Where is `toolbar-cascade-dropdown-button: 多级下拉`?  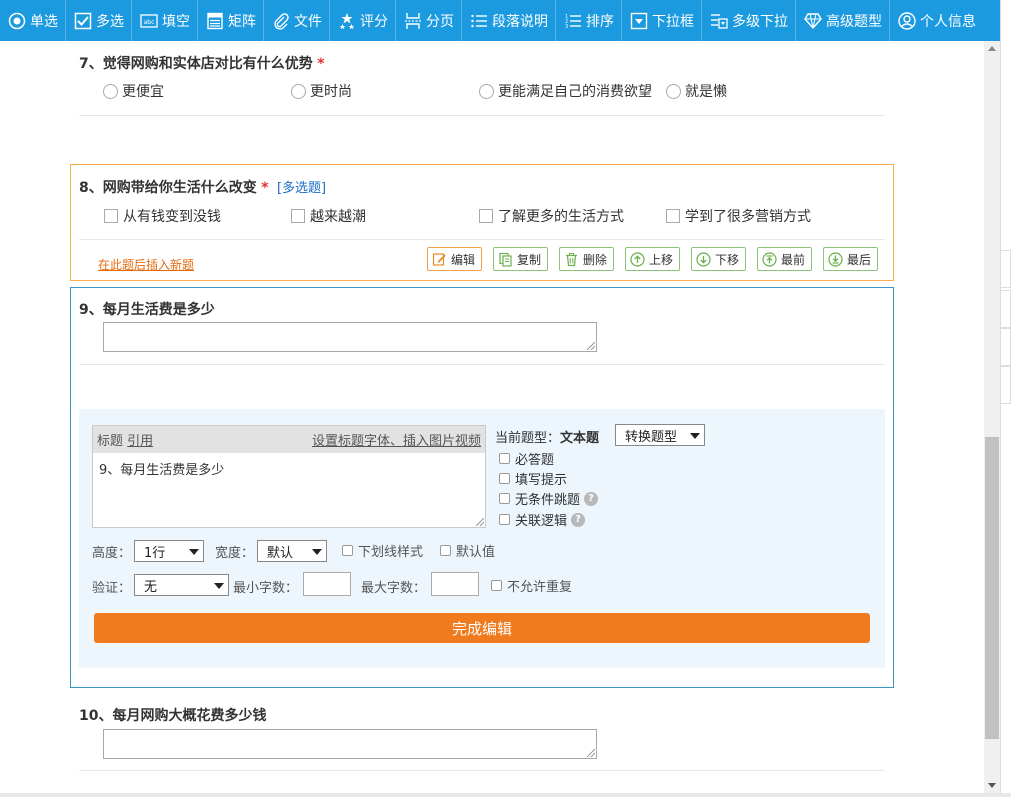 toolbar-cascade-dropdown-button: 多级下拉 is located at coordinates (749, 20).